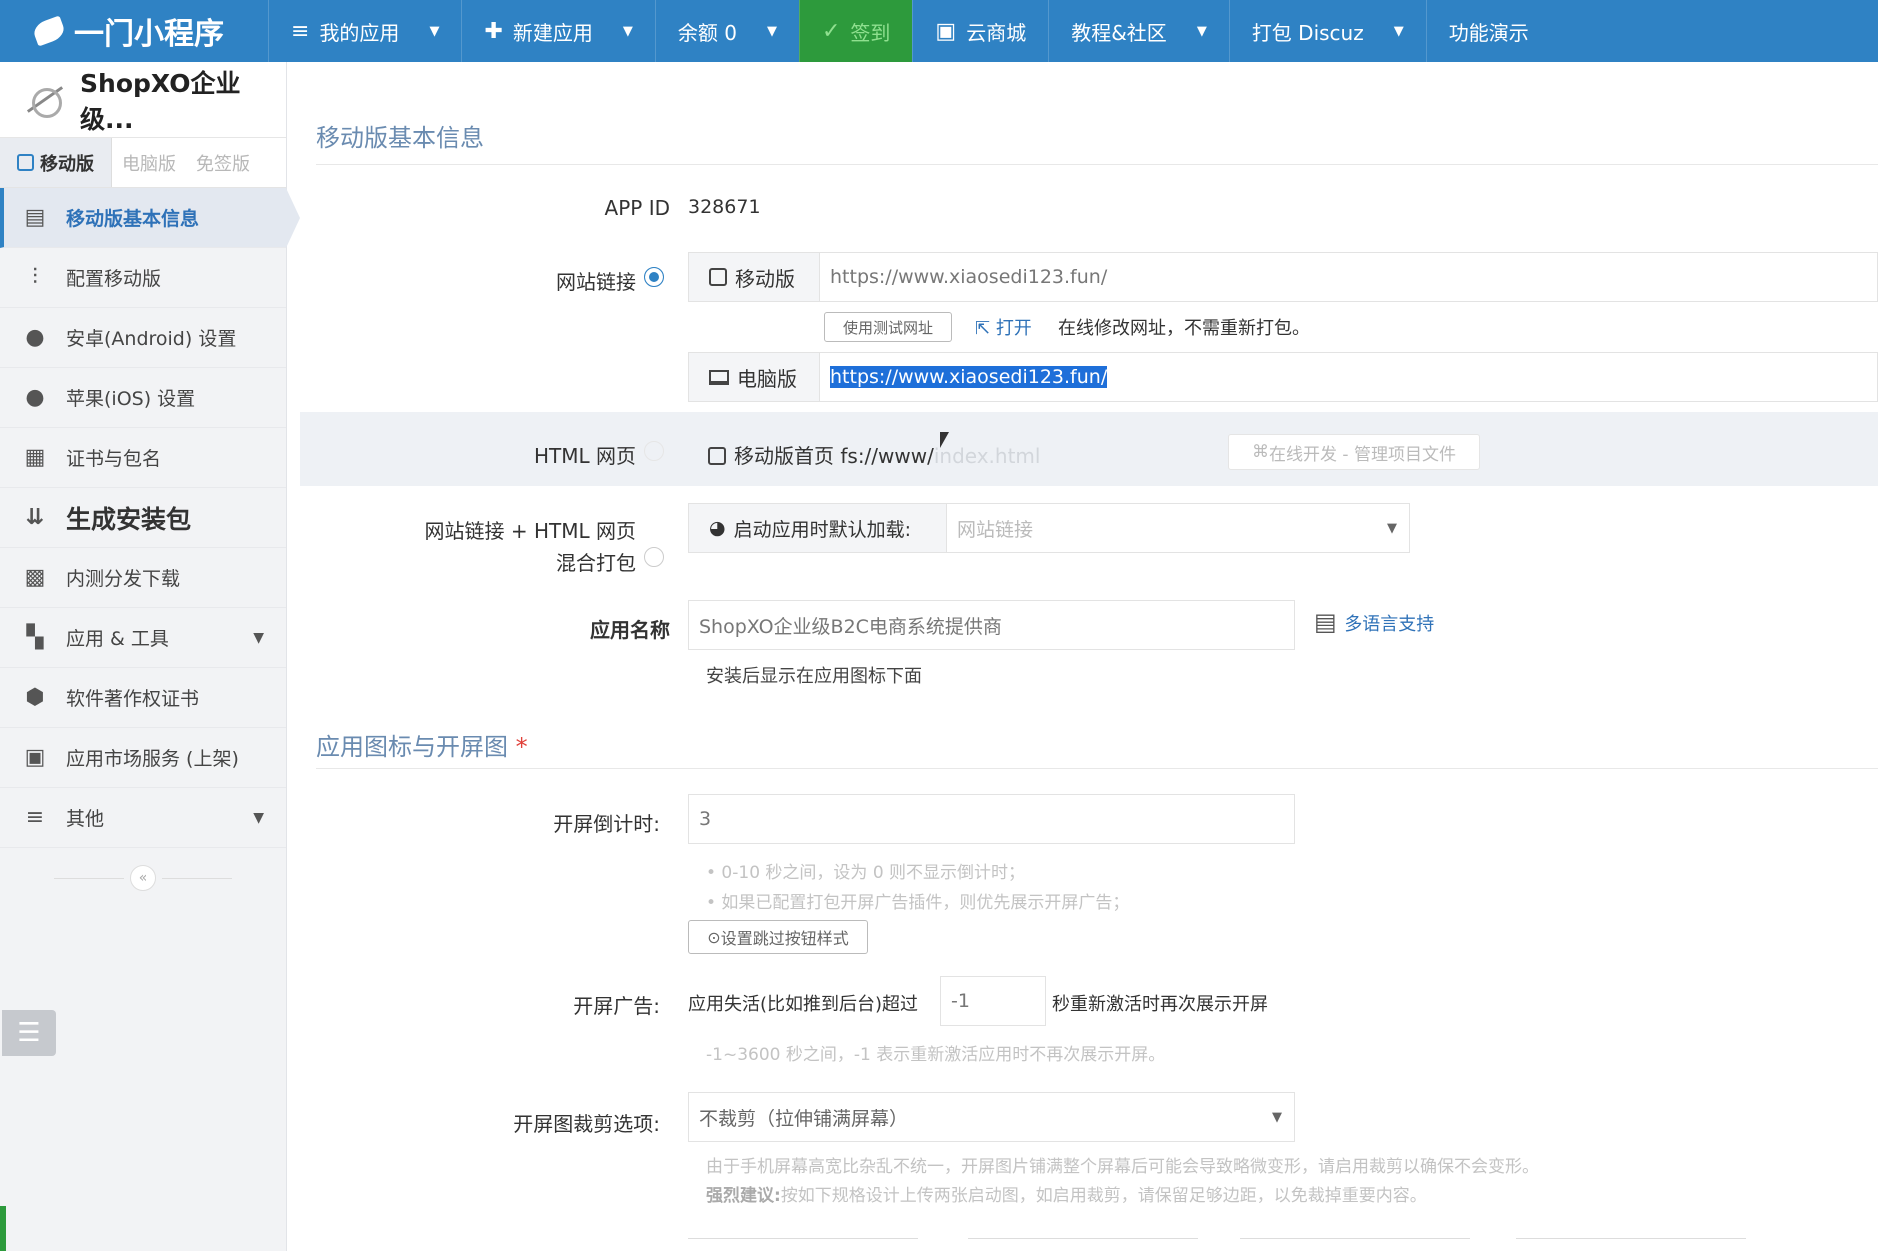  I want to click on app-name-label: 应用名称, so click(630, 630).